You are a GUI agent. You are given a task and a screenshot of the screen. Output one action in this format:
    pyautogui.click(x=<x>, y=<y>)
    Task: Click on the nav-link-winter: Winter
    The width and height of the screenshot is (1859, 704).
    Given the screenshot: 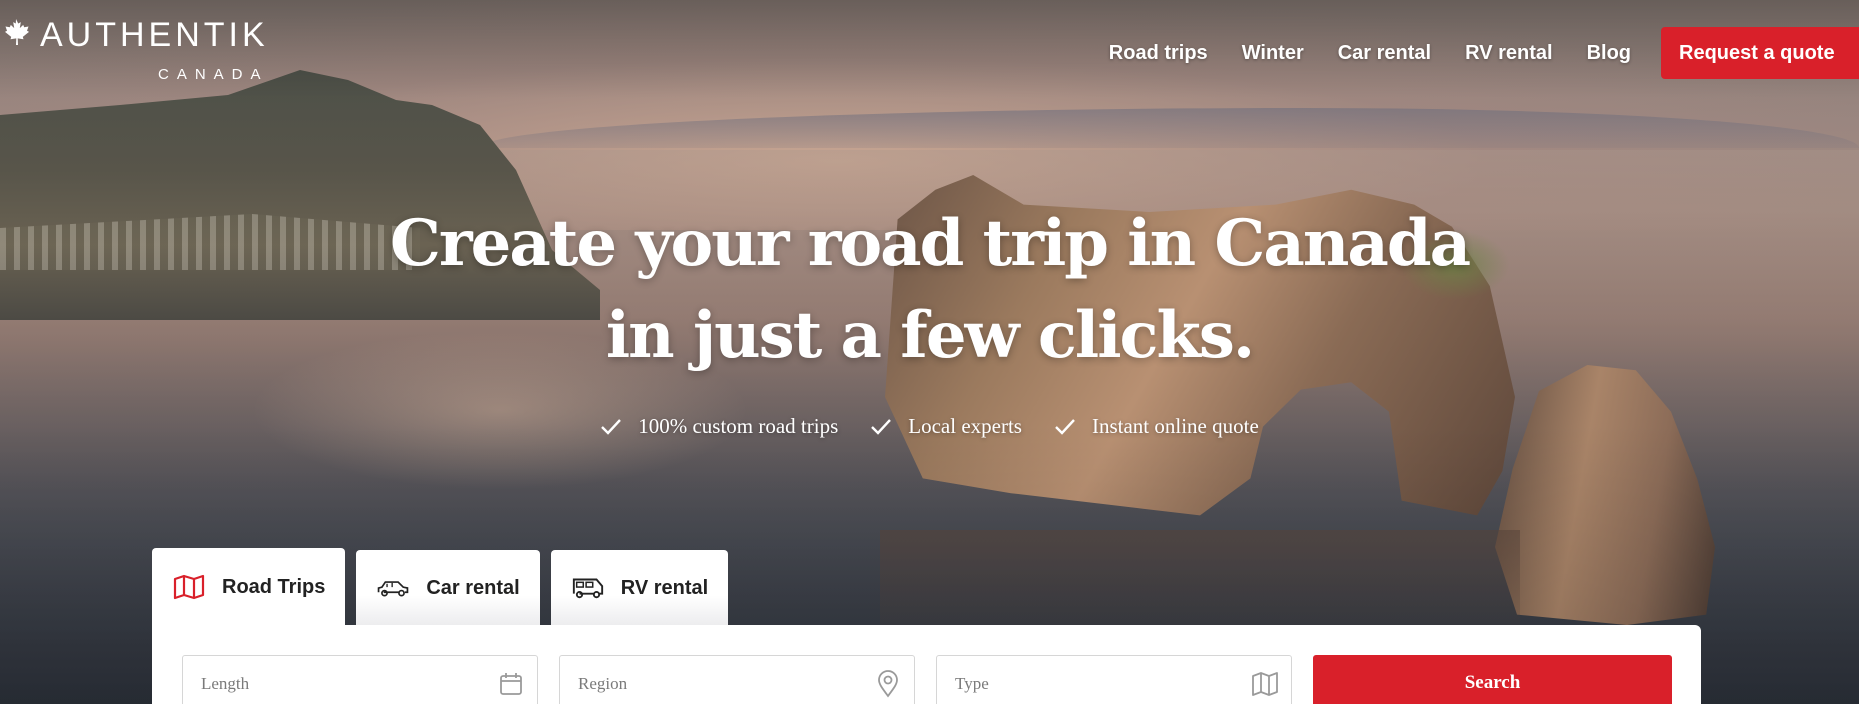 What is the action you would take?
    pyautogui.click(x=1273, y=53)
    